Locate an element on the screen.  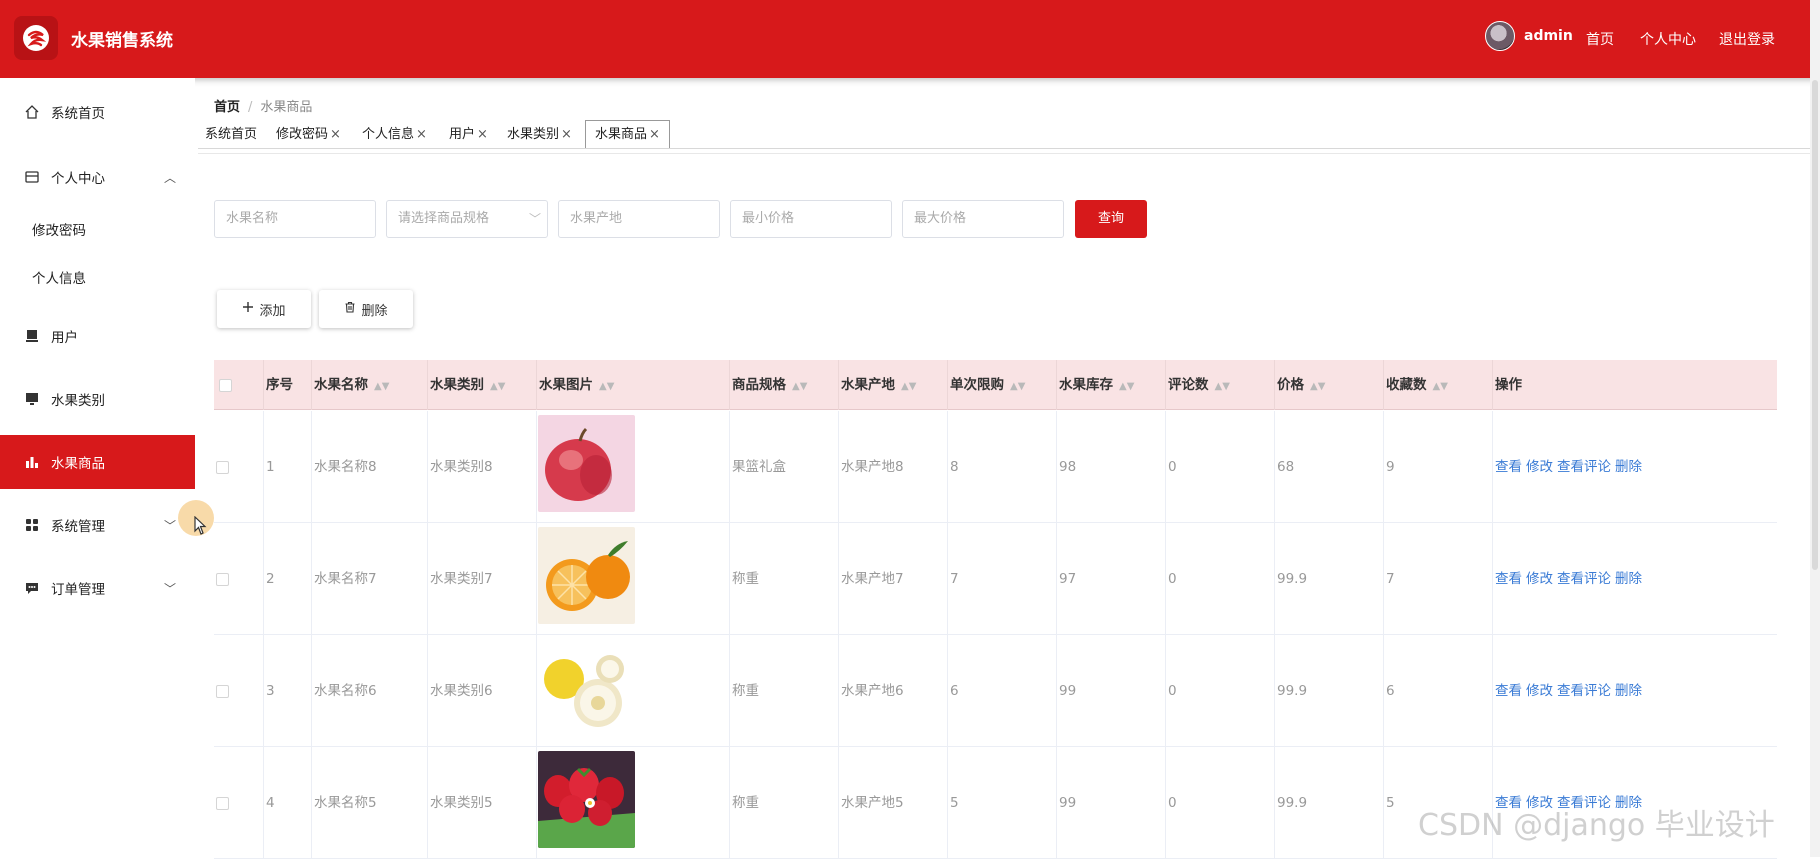
min-price-input: 最小价格 is located at coordinates (811, 219).